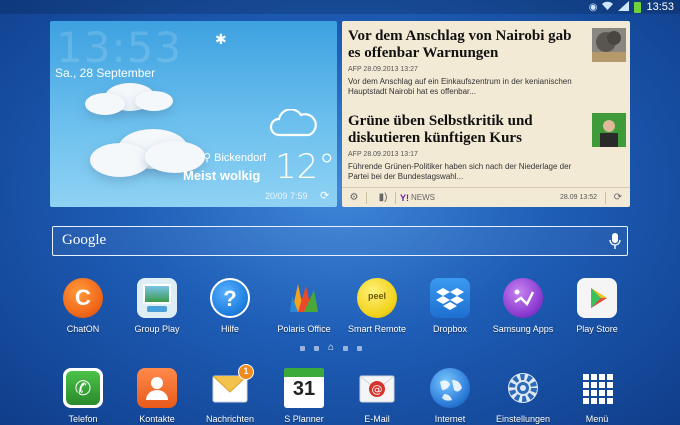 This screenshot has height=425, width=680. Describe the element at coordinates (377, 419) in the screenshot. I see `app-label: E-Mail` at that location.